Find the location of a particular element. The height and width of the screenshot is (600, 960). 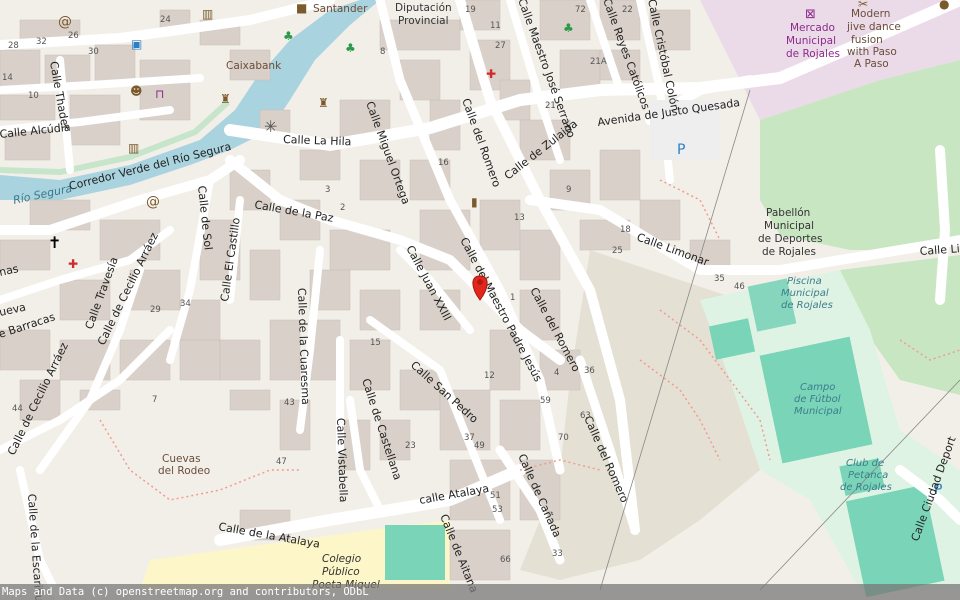

house-number: 63 is located at coordinates (585, 416).